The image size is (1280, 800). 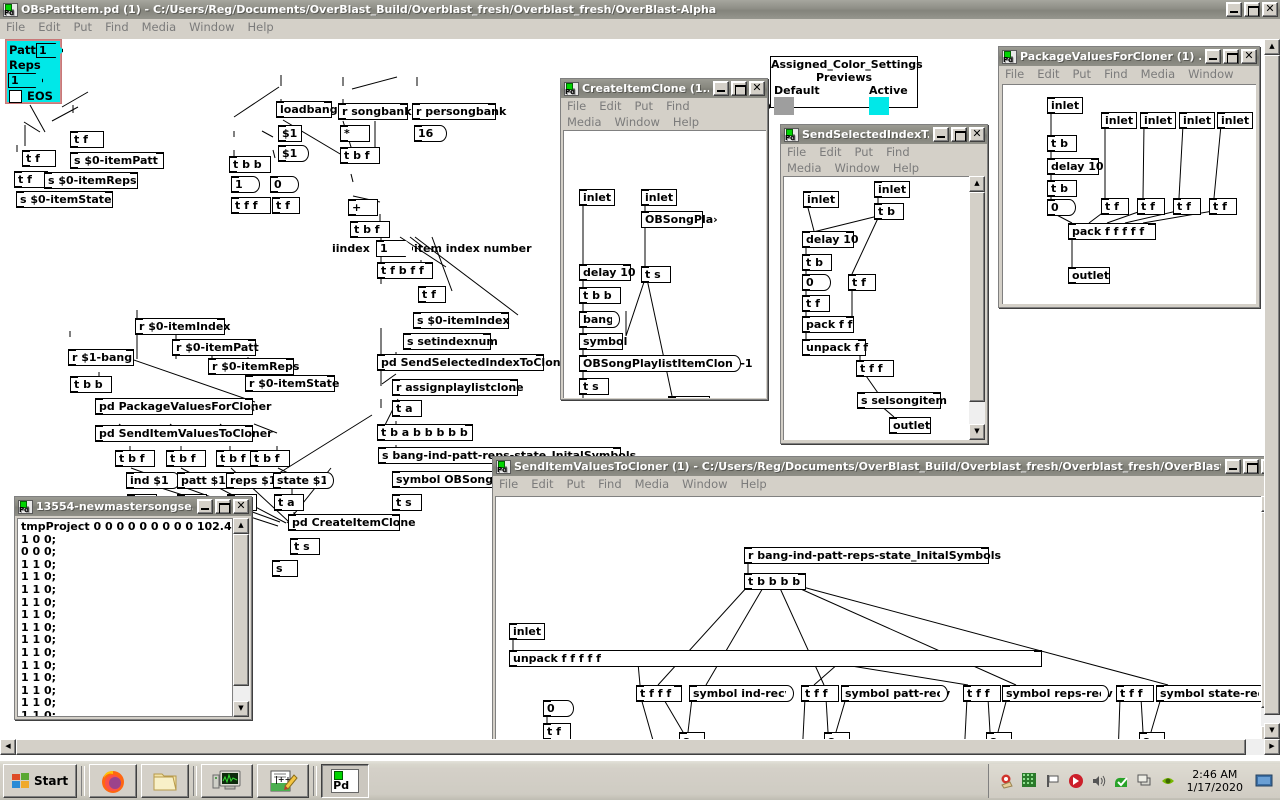 What do you see at coordinates (227, 780) in the screenshot?
I see `taskbar-item-system-monitor` at bounding box center [227, 780].